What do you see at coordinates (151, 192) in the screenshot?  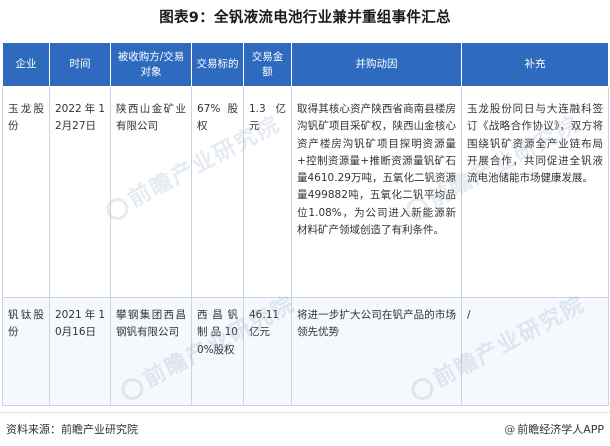 I see `cell-target: 陕西山金矿业有限公司` at bounding box center [151, 192].